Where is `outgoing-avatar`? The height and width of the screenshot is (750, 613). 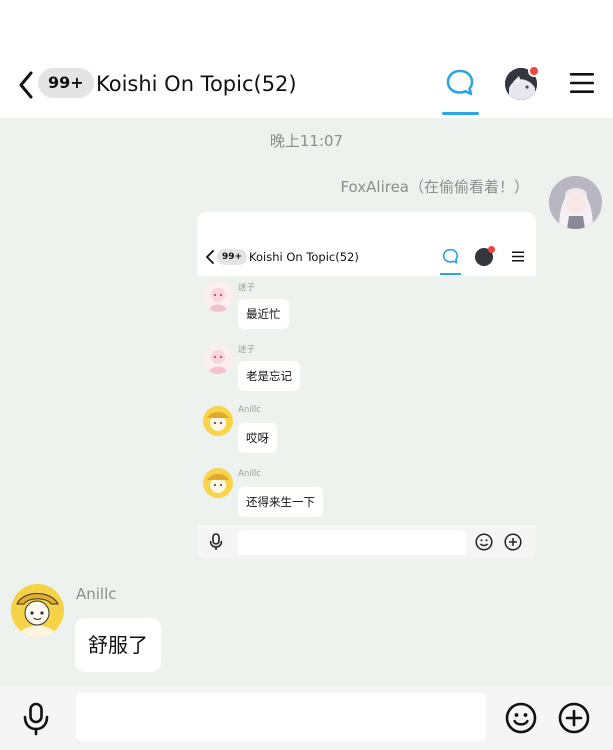 outgoing-avatar is located at coordinates (575, 202).